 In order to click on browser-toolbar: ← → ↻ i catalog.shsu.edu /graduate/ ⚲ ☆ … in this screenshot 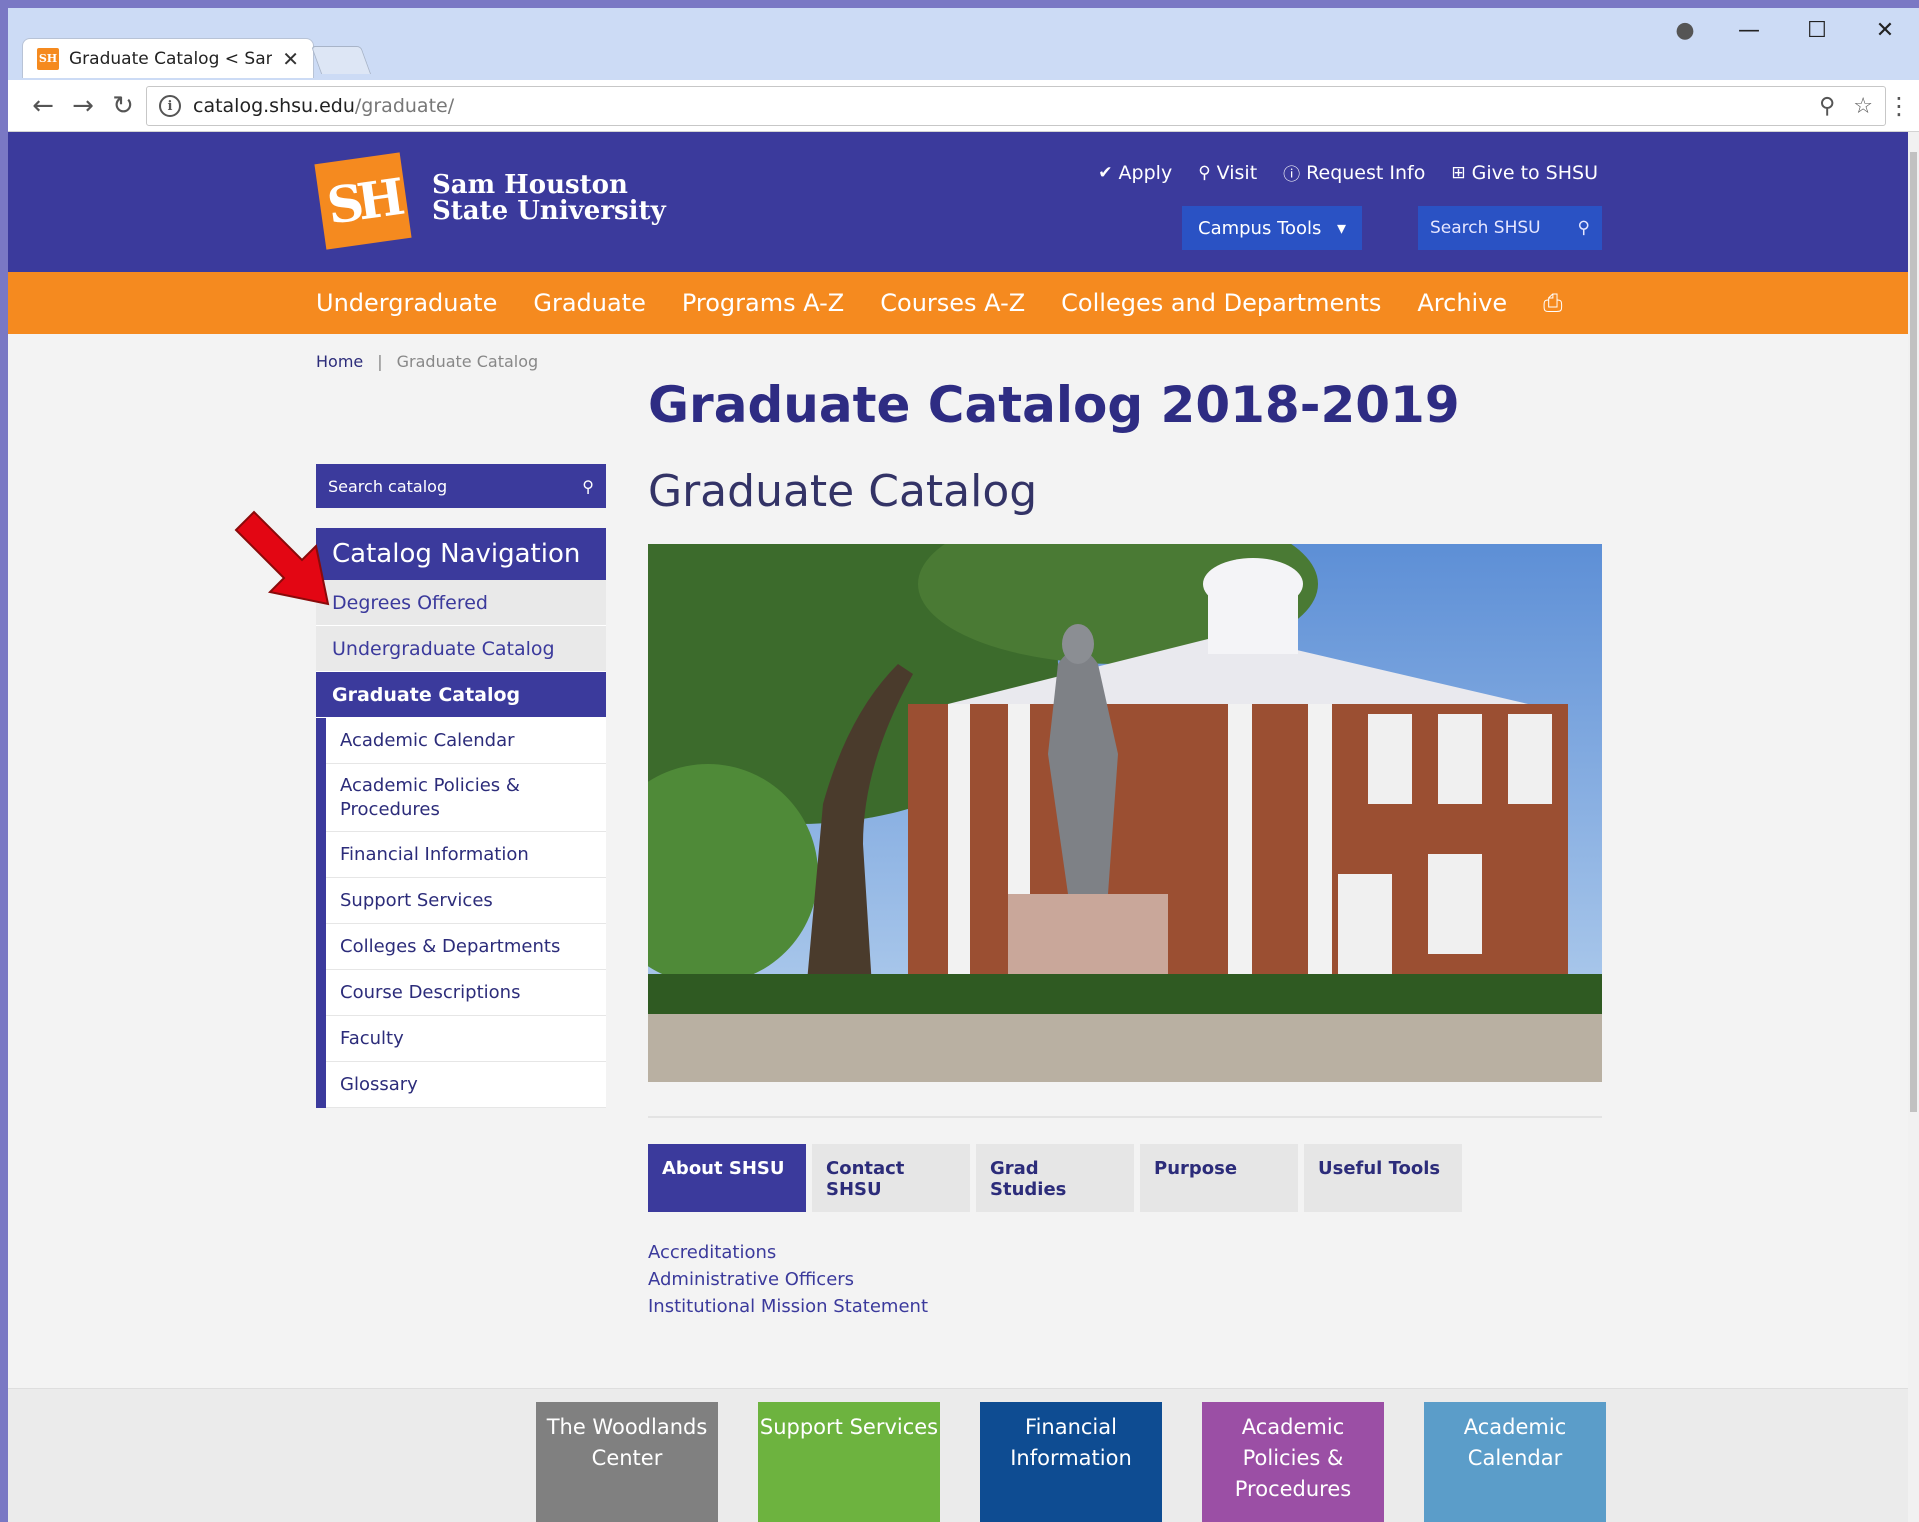, I will do `click(963, 106)`.